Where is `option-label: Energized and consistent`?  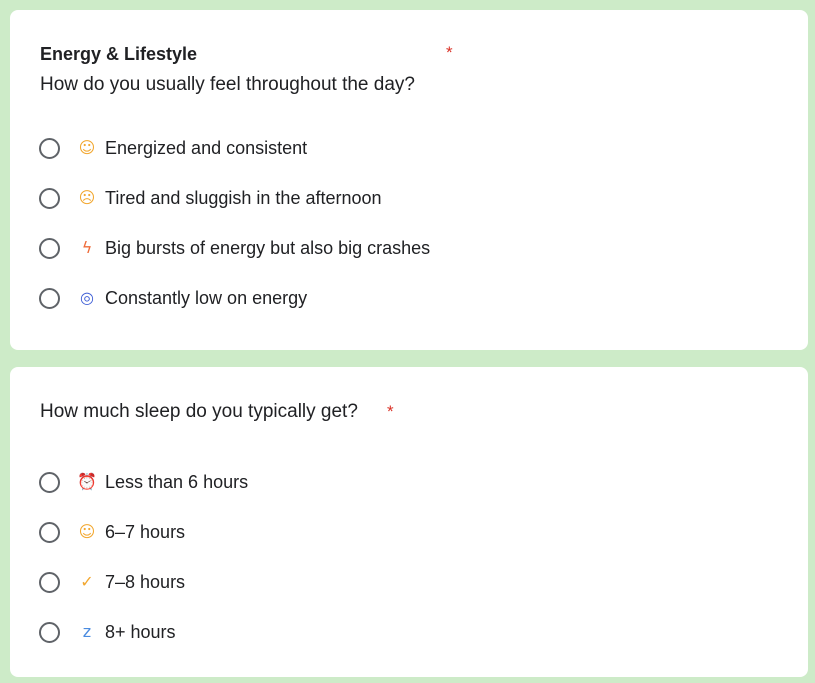 option-label: Energized and consistent is located at coordinates (206, 147).